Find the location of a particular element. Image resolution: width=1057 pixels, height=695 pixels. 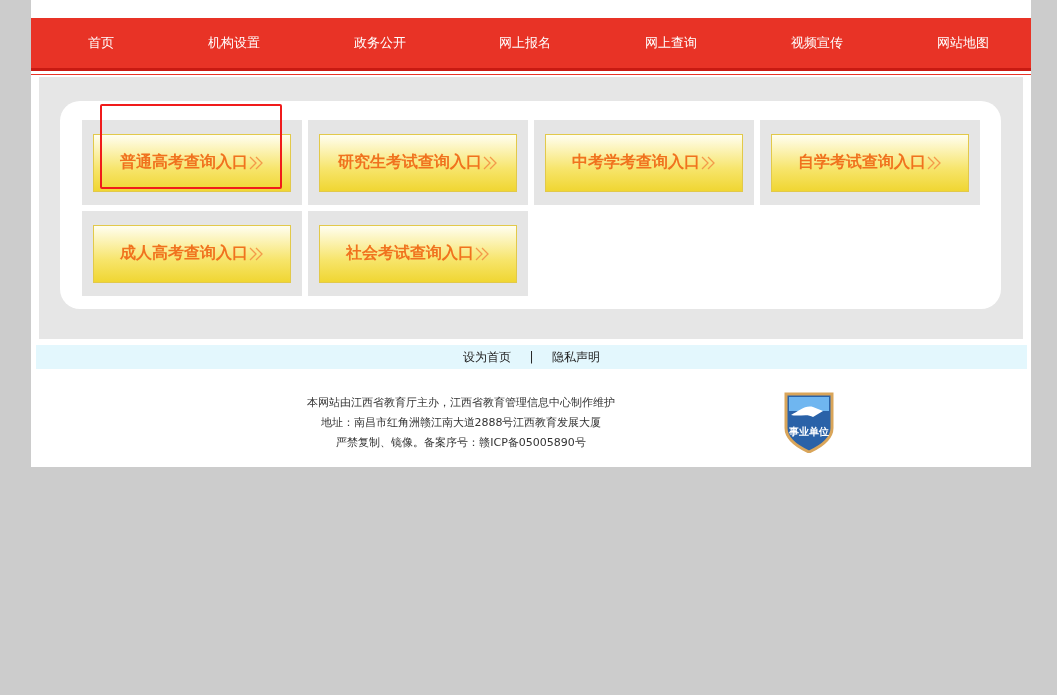

footer-text: 本网站由江西省教育厅主办，江西省教育管理信息中心制作维护 is located at coordinates (461, 402).